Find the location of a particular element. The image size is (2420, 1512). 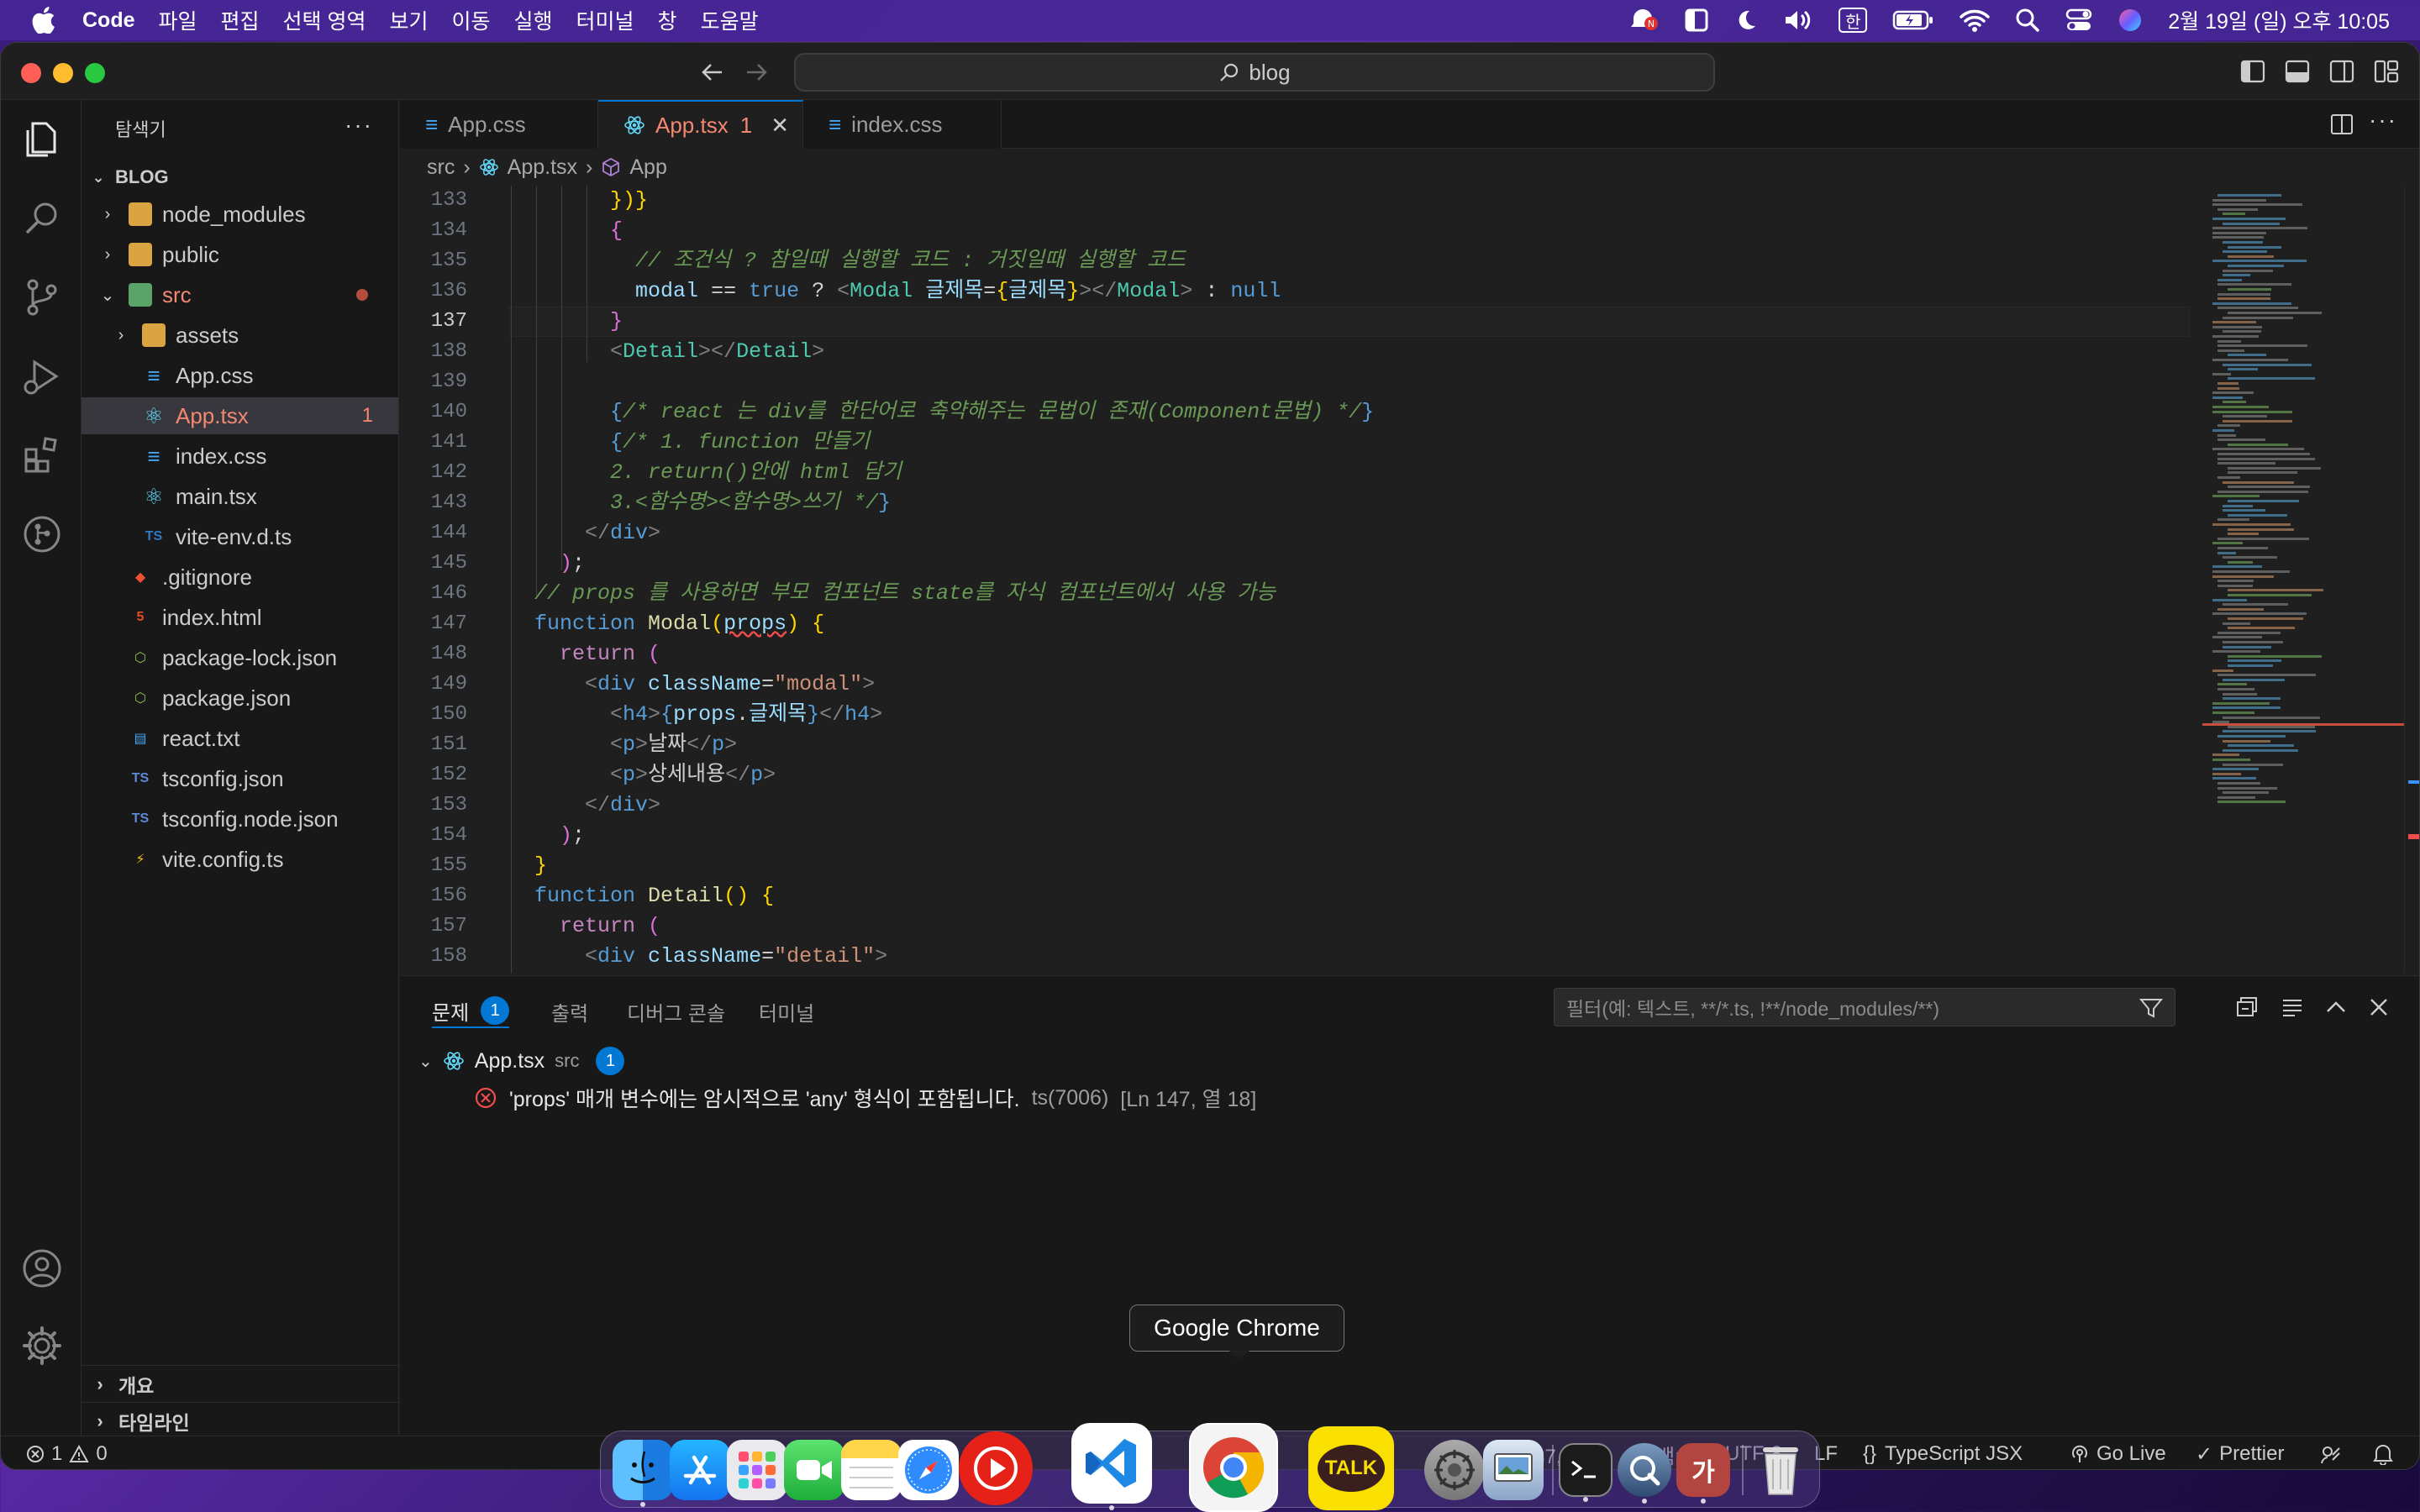

breadcrumb-file: App.tsx is located at coordinates (542, 167).